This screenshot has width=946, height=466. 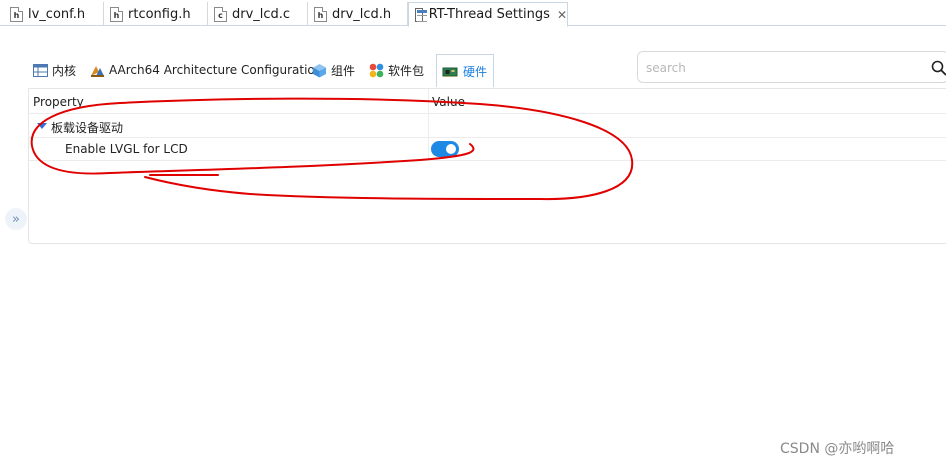 What do you see at coordinates (475, 71) in the screenshot?
I see `settings-tab-label: 硬件` at bounding box center [475, 71].